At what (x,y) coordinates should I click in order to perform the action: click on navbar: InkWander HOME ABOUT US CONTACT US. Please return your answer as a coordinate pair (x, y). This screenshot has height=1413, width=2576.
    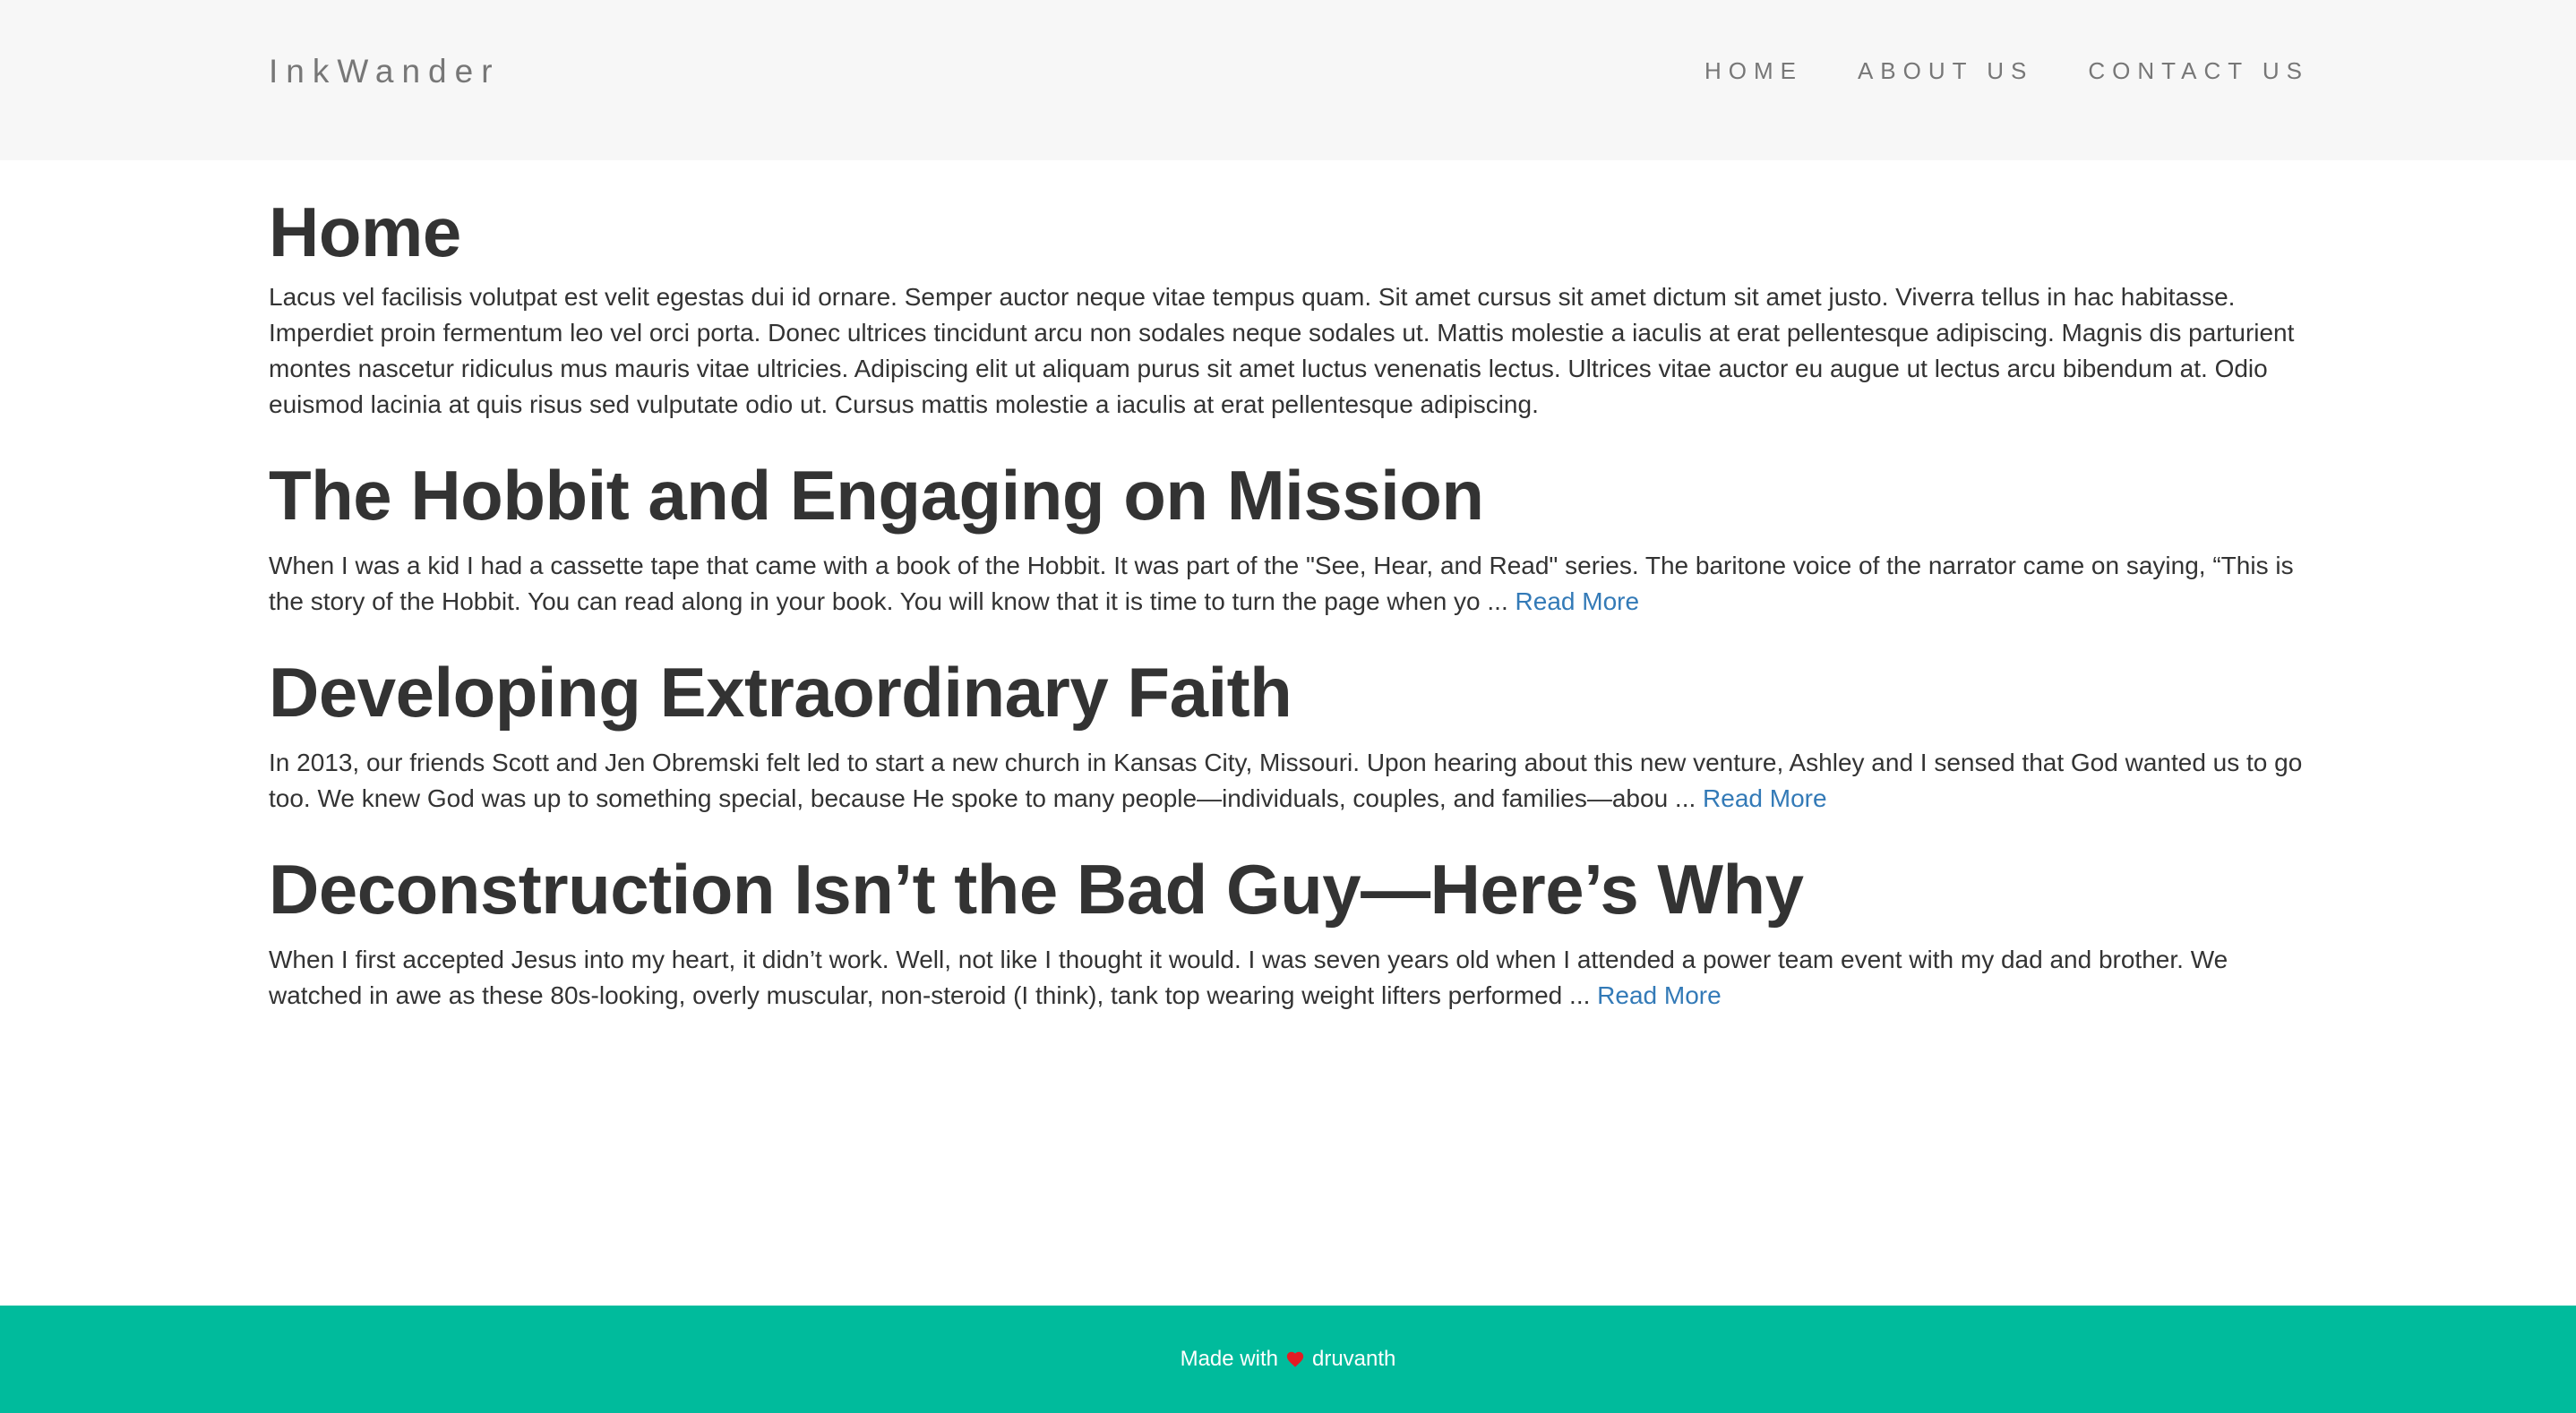
    Looking at the image, I should click on (1288, 80).